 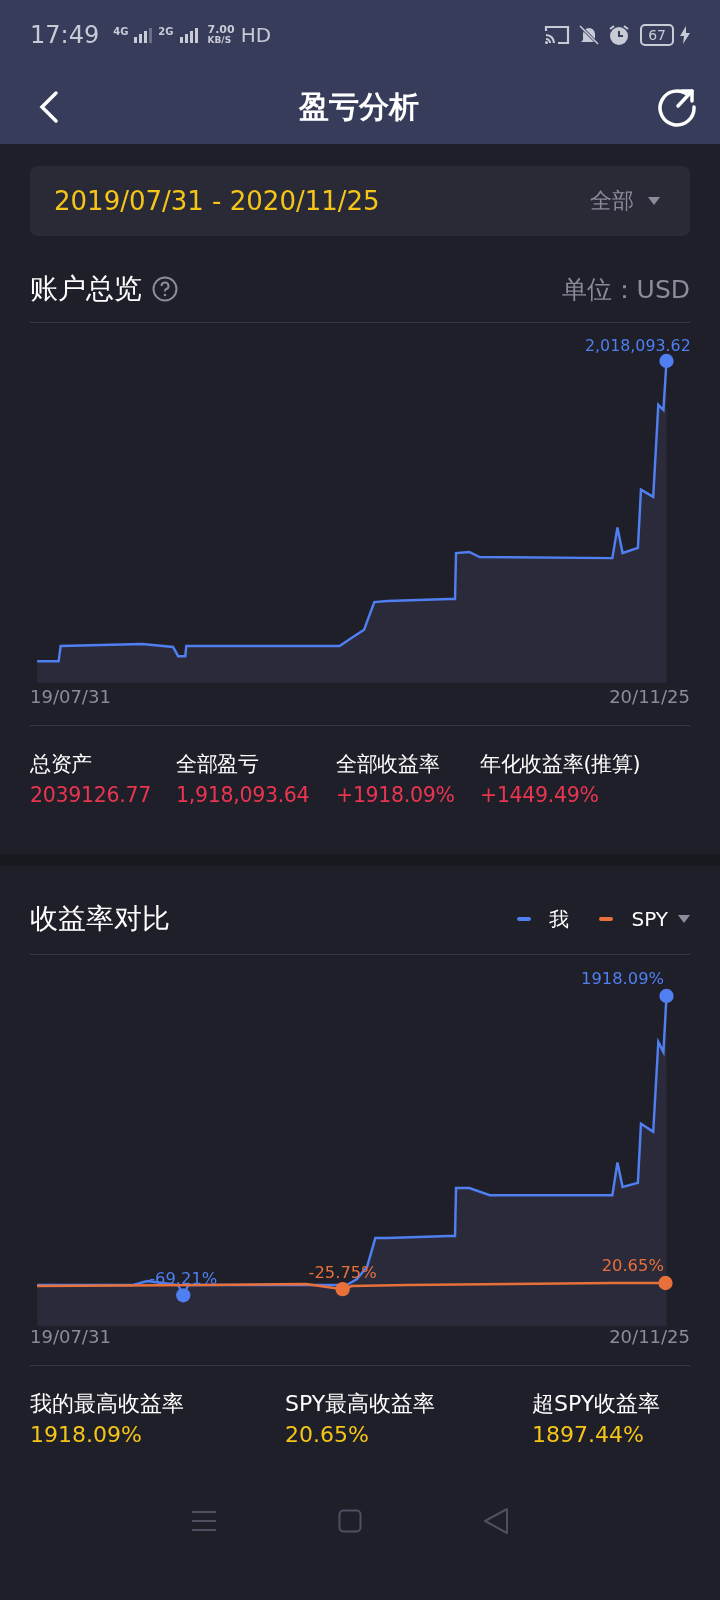 What do you see at coordinates (243, 795) in the screenshot?
I see `stat-value: 1,918,093.64` at bounding box center [243, 795].